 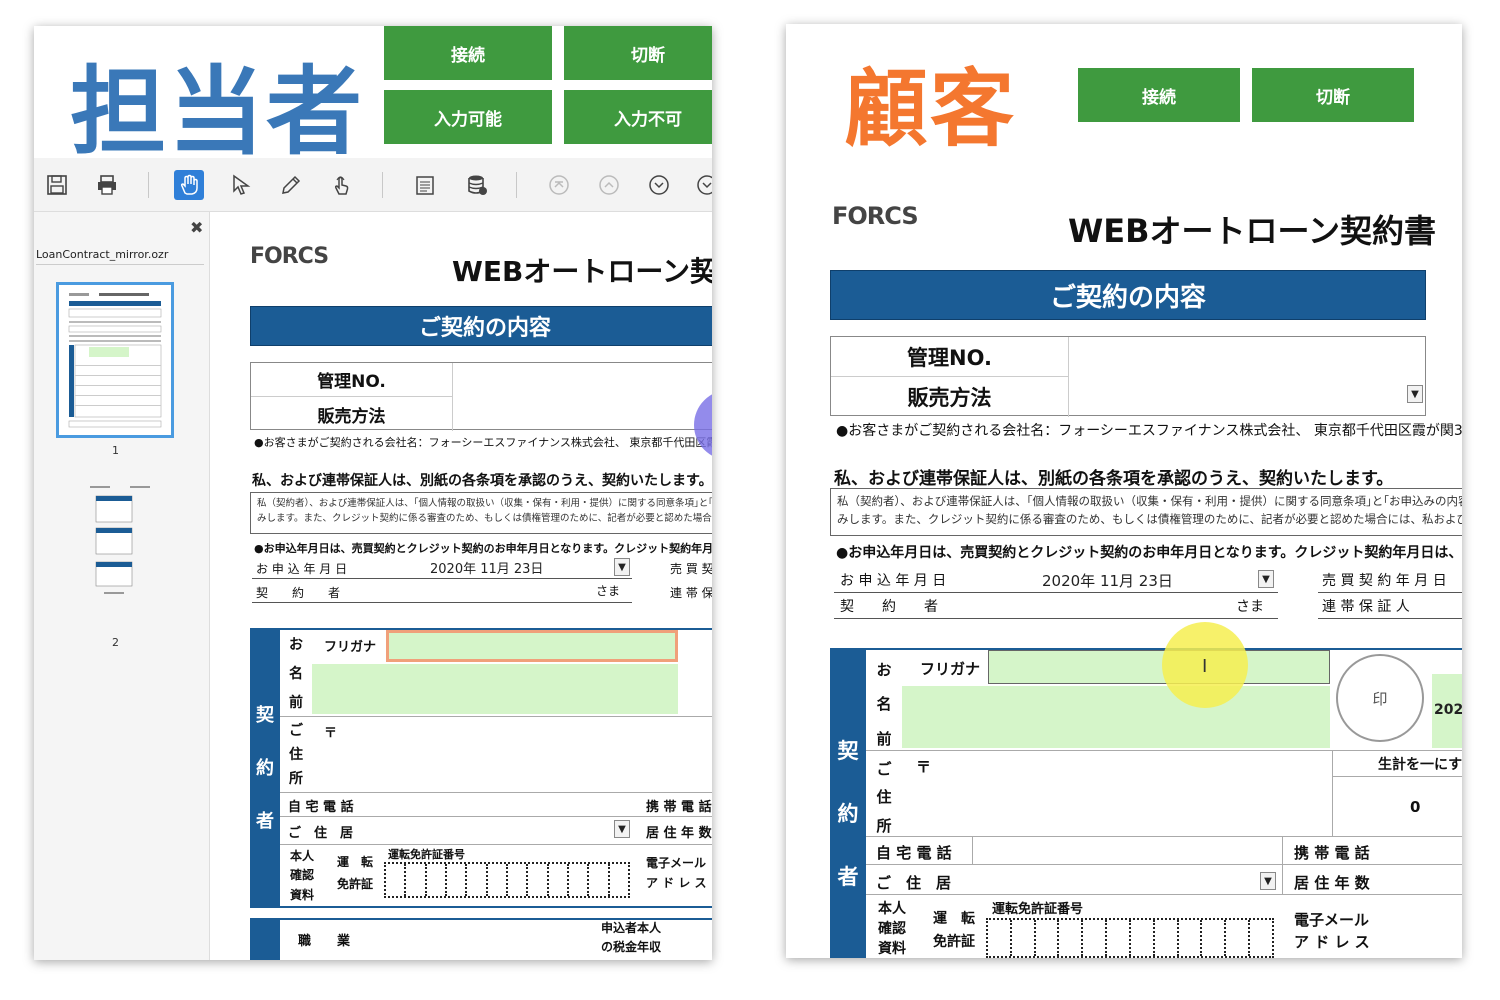 I want to click on close-icon: ✖, so click(x=196, y=227).